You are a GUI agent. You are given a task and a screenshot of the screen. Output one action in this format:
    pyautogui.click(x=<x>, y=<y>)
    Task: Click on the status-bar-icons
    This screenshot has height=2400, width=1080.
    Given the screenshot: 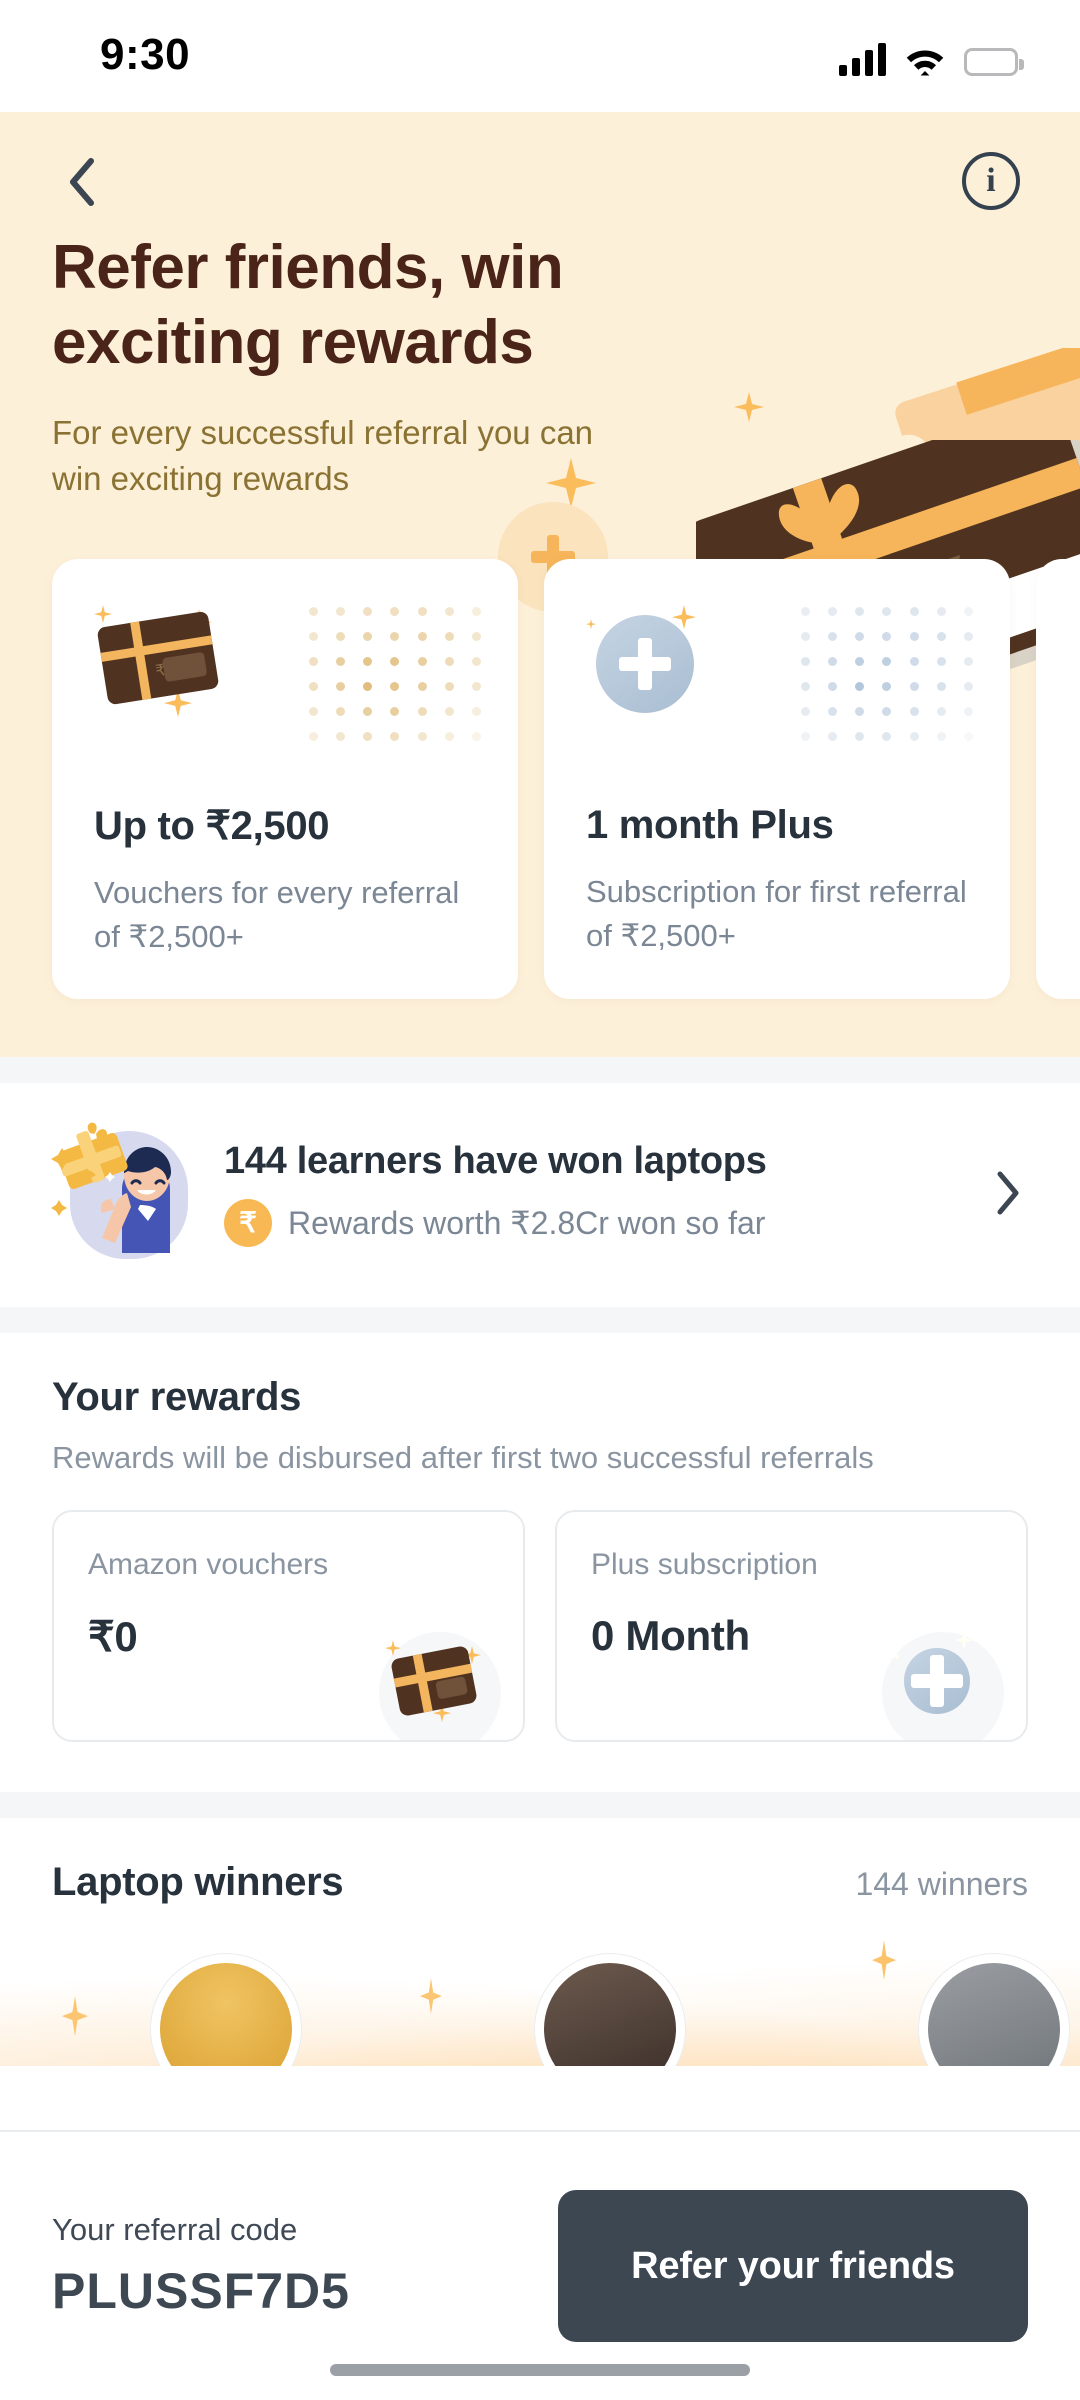 What is the action you would take?
    pyautogui.click(x=931, y=59)
    